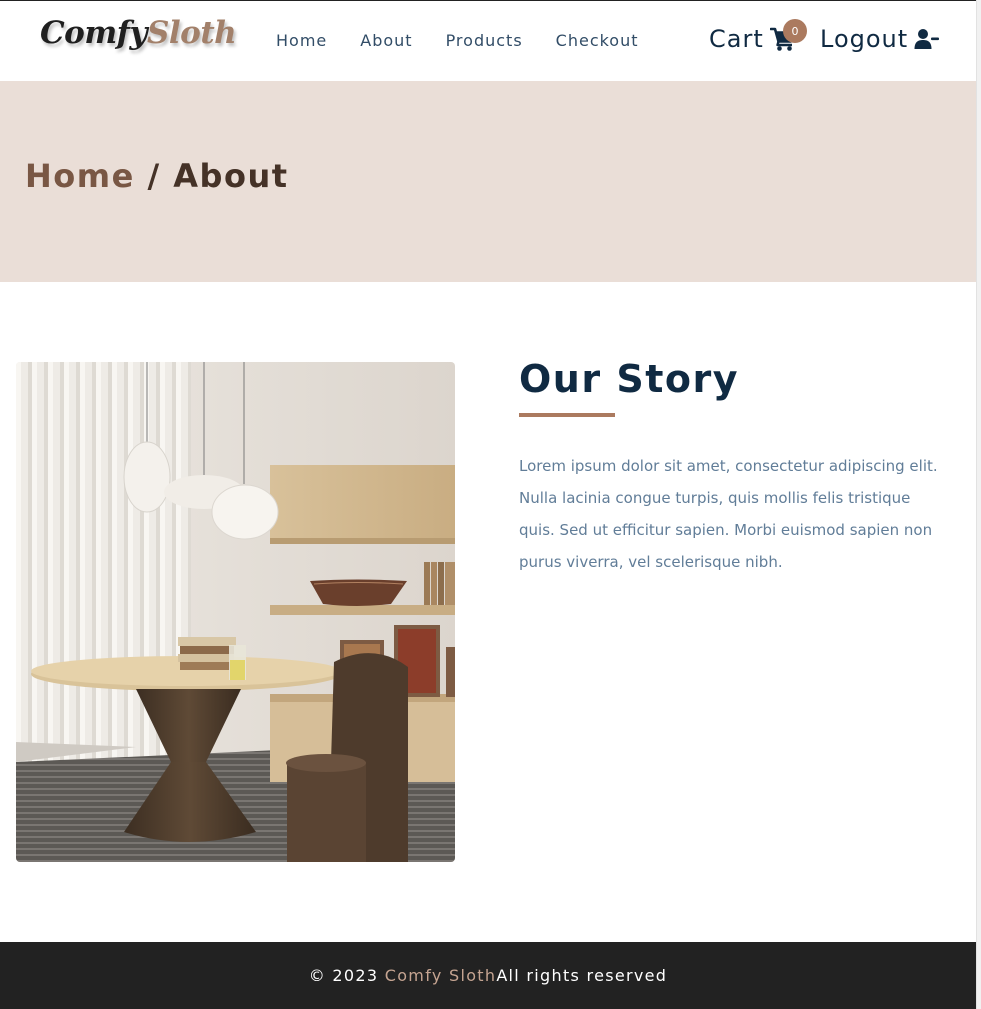 Image resolution: width=981 pixels, height=1009 pixels. I want to click on breadcrumb-home-link: Home, so click(80, 176).